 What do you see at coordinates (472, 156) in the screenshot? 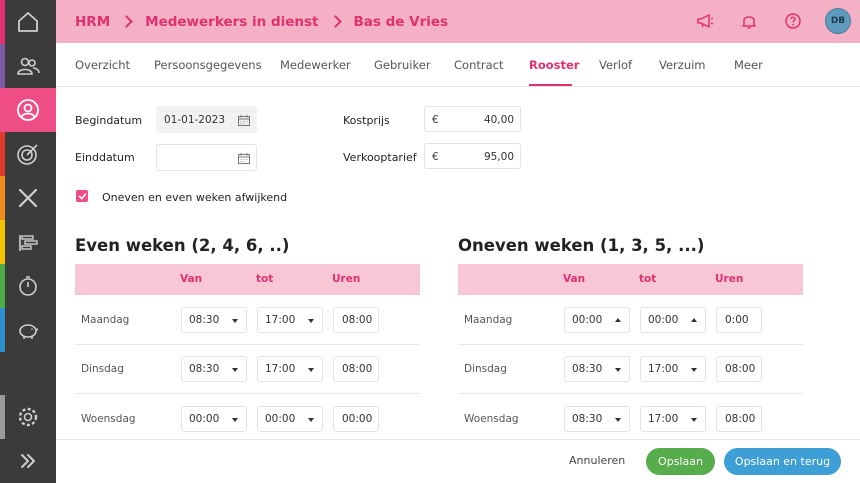
I see `verkooptarief-field: € 95,00` at bounding box center [472, 156].